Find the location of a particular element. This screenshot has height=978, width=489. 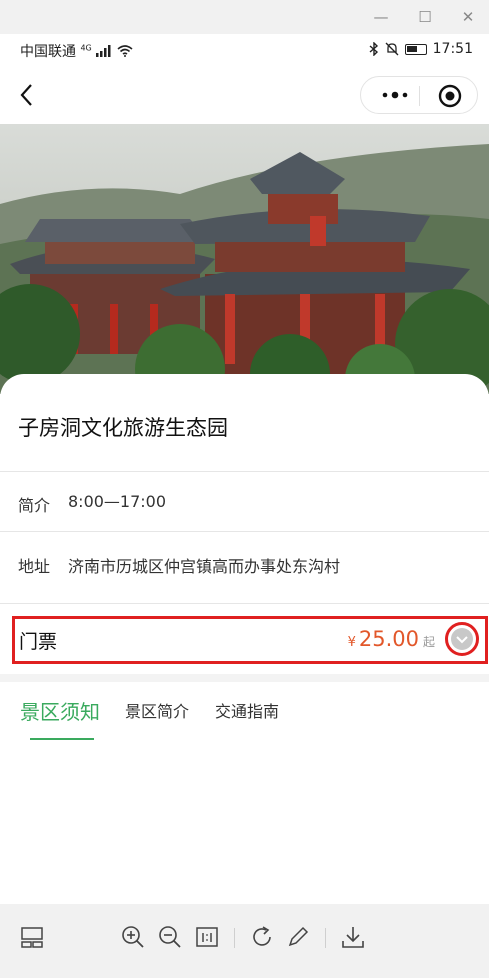

network-type: 4G is located at coordinates (86, 48).